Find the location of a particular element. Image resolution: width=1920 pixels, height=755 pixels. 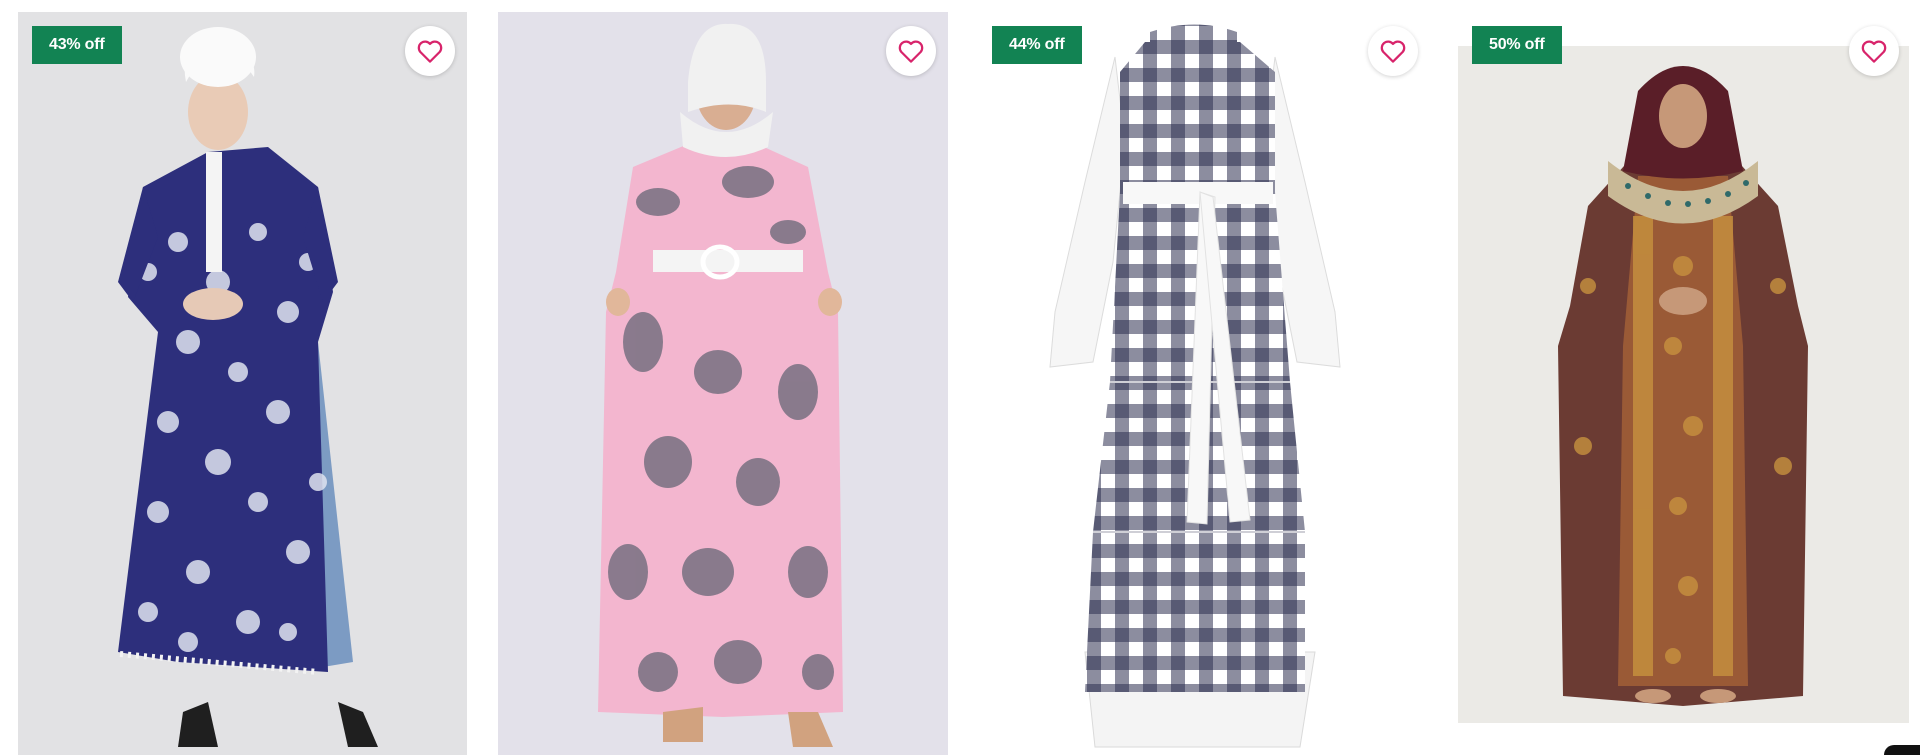

chat-widget-tab is located at coordinates (1902, 750).